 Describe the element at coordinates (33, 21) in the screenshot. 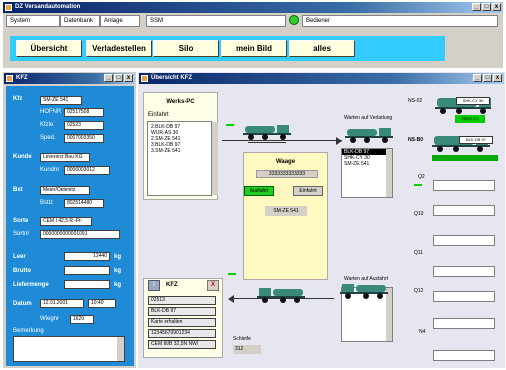

I see `menu-system: System` at that location.